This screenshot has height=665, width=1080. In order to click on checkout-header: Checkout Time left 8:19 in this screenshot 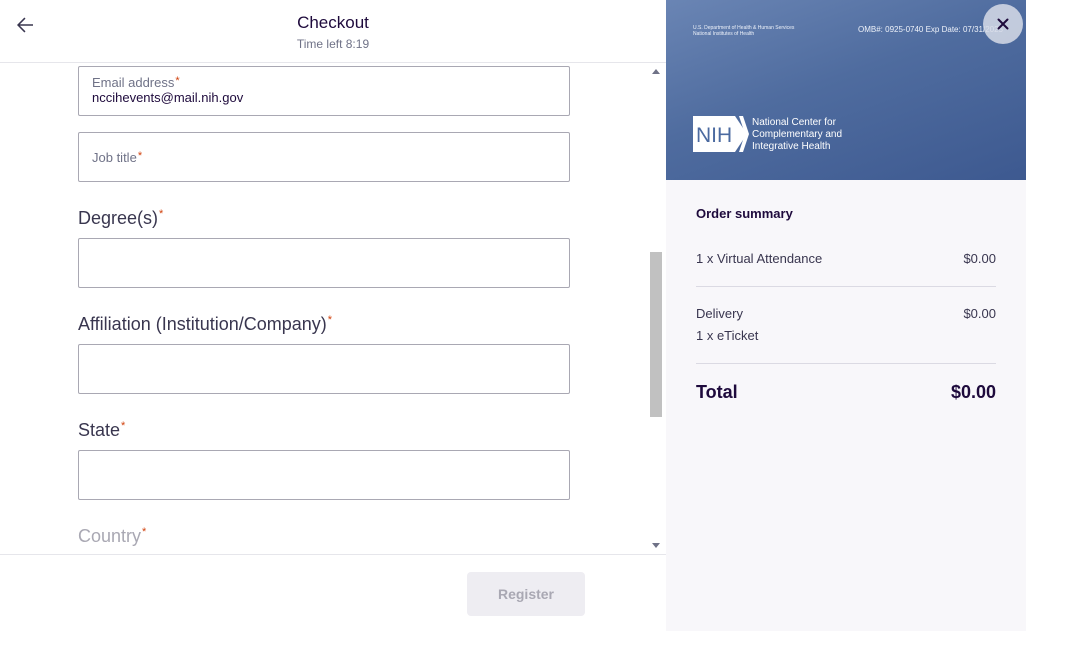, I will do `click(333, 31)`.